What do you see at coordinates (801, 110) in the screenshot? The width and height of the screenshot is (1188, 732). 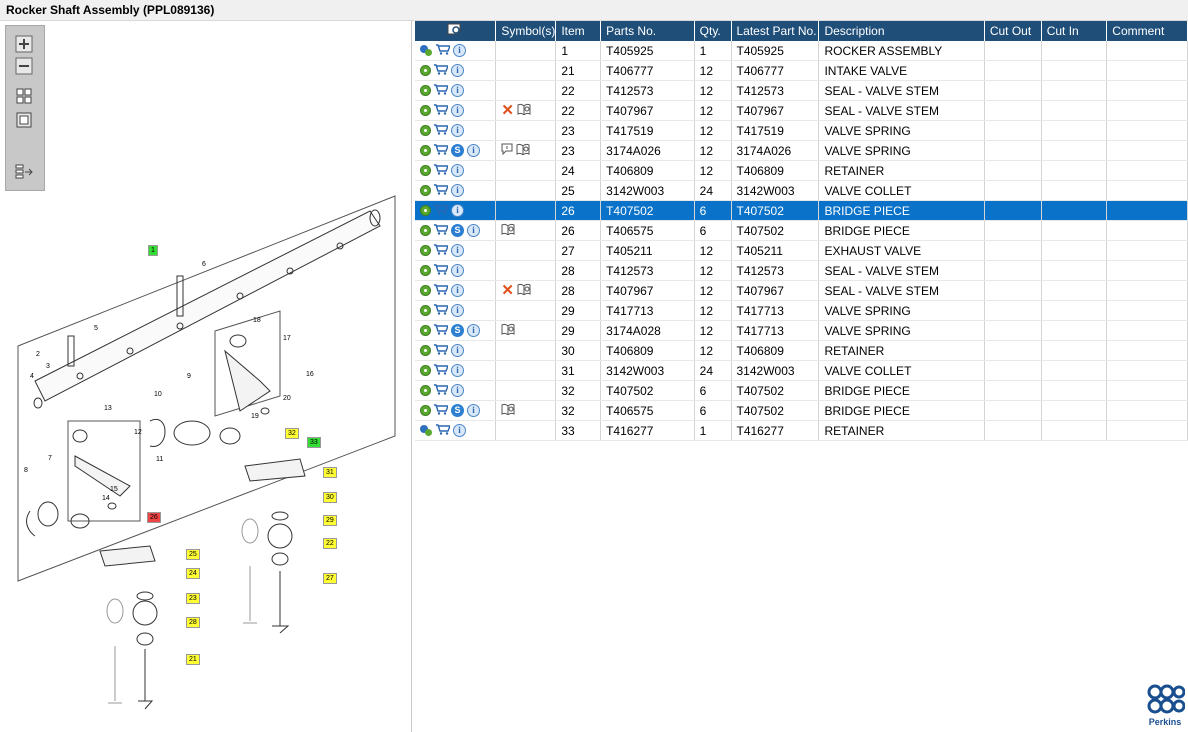 I see `table-row: i ✕ 22 T407967 12 T407967 SEAL - VALVE STEM` at bounding box center [801, 110].